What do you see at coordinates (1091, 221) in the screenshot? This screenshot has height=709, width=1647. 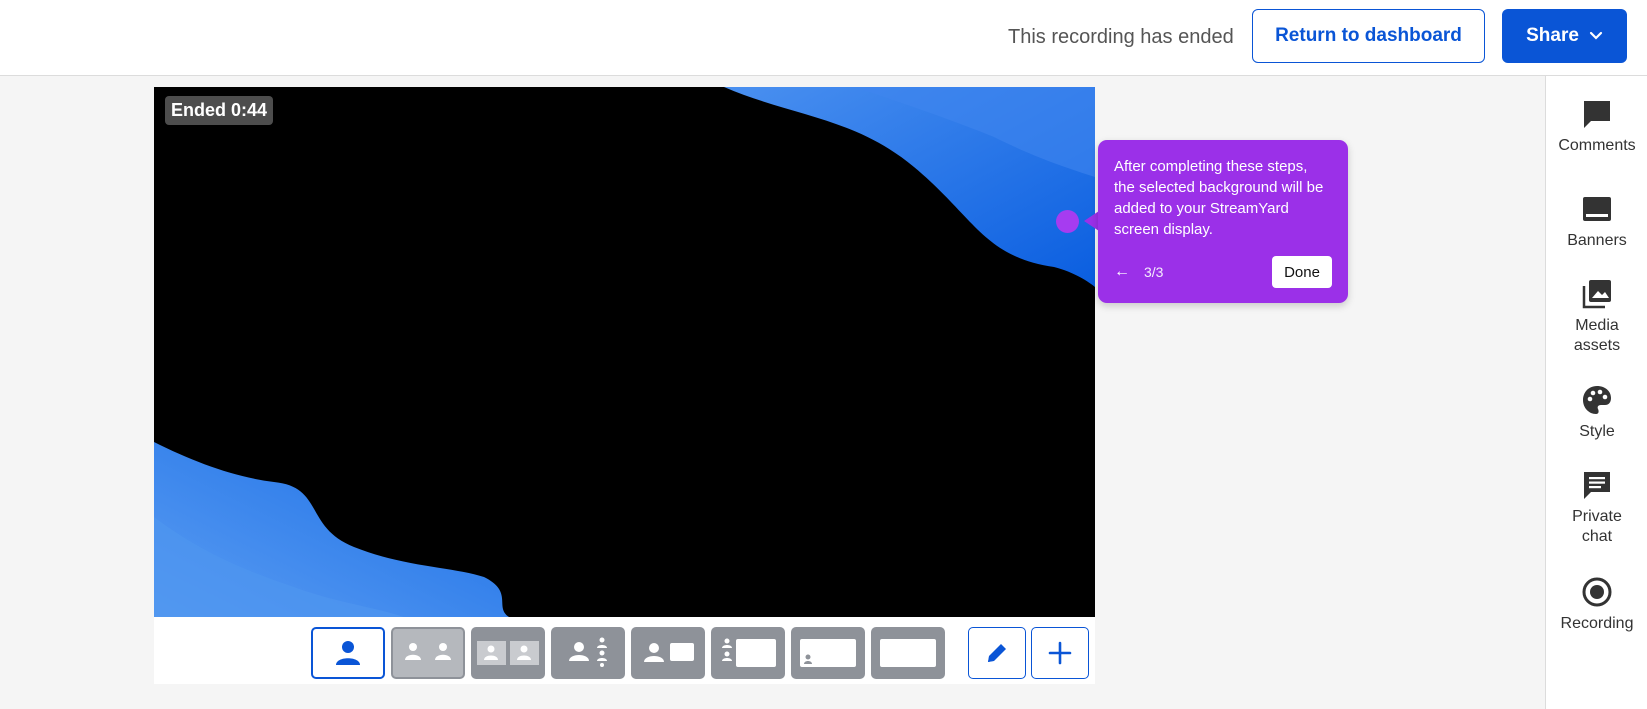 I see `tooltip-pointer` at bounding box center [1091, 221].